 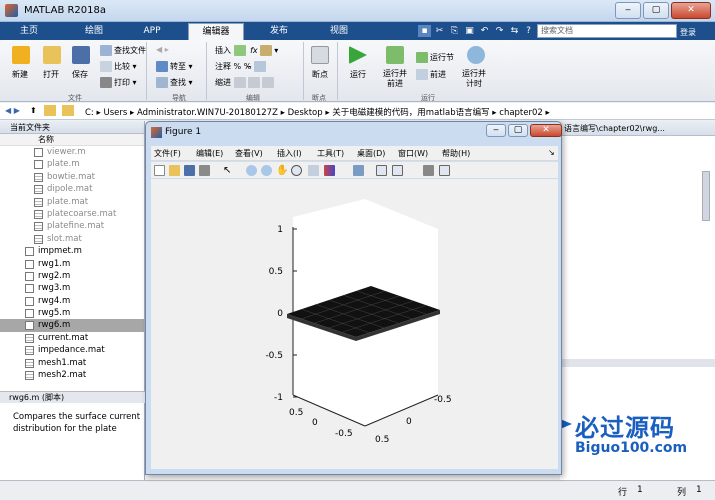 I want to click on file-list-item: platefine.mat, so click(x=72, y=226).